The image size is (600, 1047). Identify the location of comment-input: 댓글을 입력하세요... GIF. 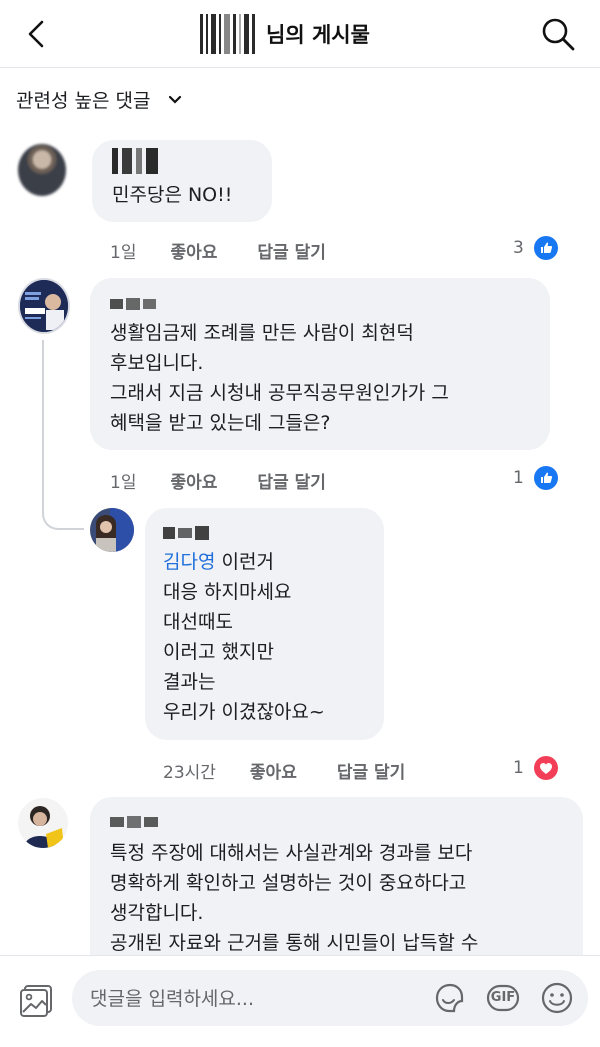
(330, 998).